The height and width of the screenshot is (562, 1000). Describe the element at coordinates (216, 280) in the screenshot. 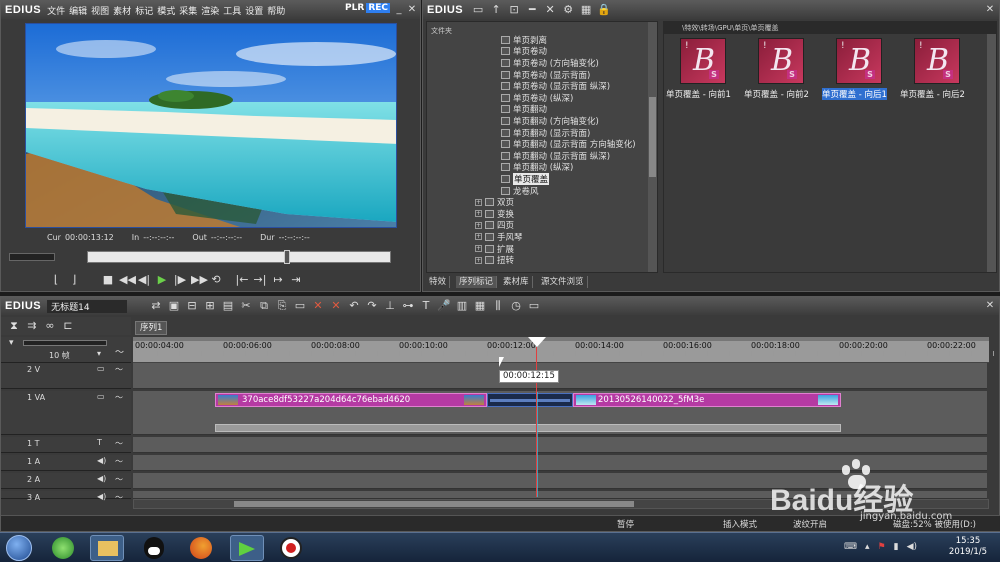

I see `loop-icon: ⟲` at that location.